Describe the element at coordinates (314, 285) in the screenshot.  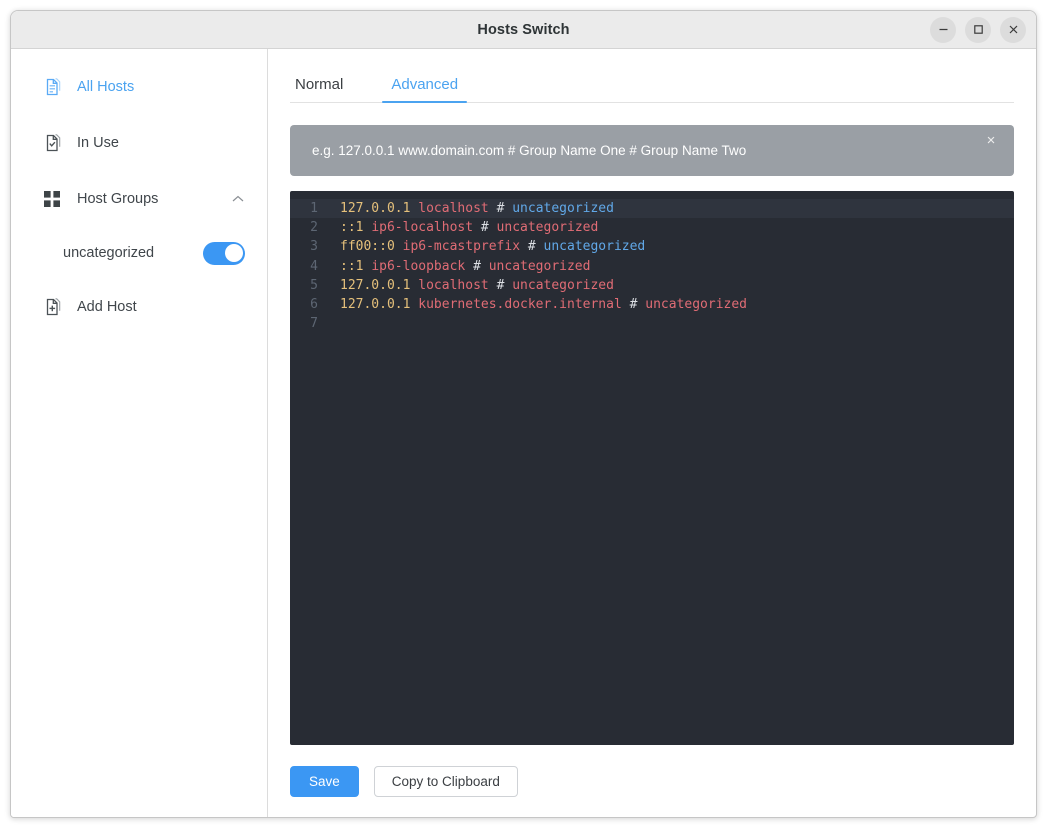
I see `line-number: 5` at that location.